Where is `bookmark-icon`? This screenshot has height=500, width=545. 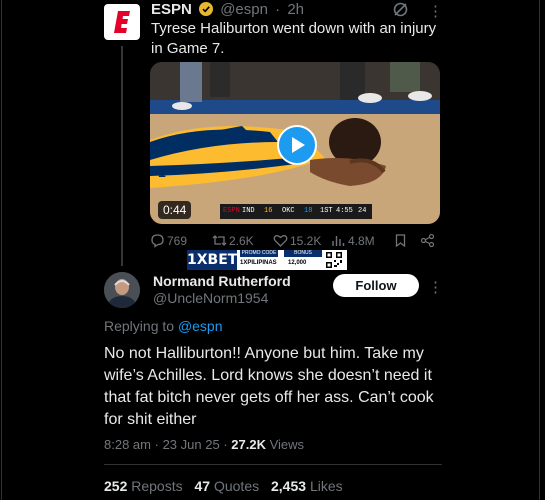 bookmark-icon is located at coordinates (400, 241).